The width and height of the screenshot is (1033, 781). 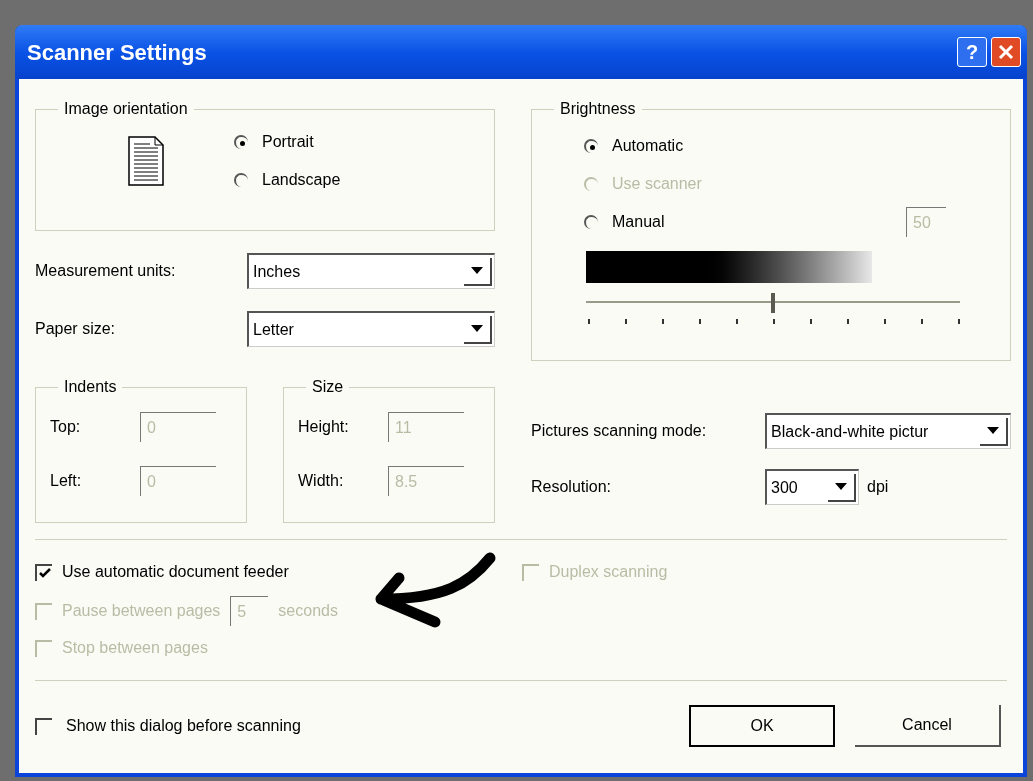 I want to click on brightness-slider, so click(x=773, y=310).